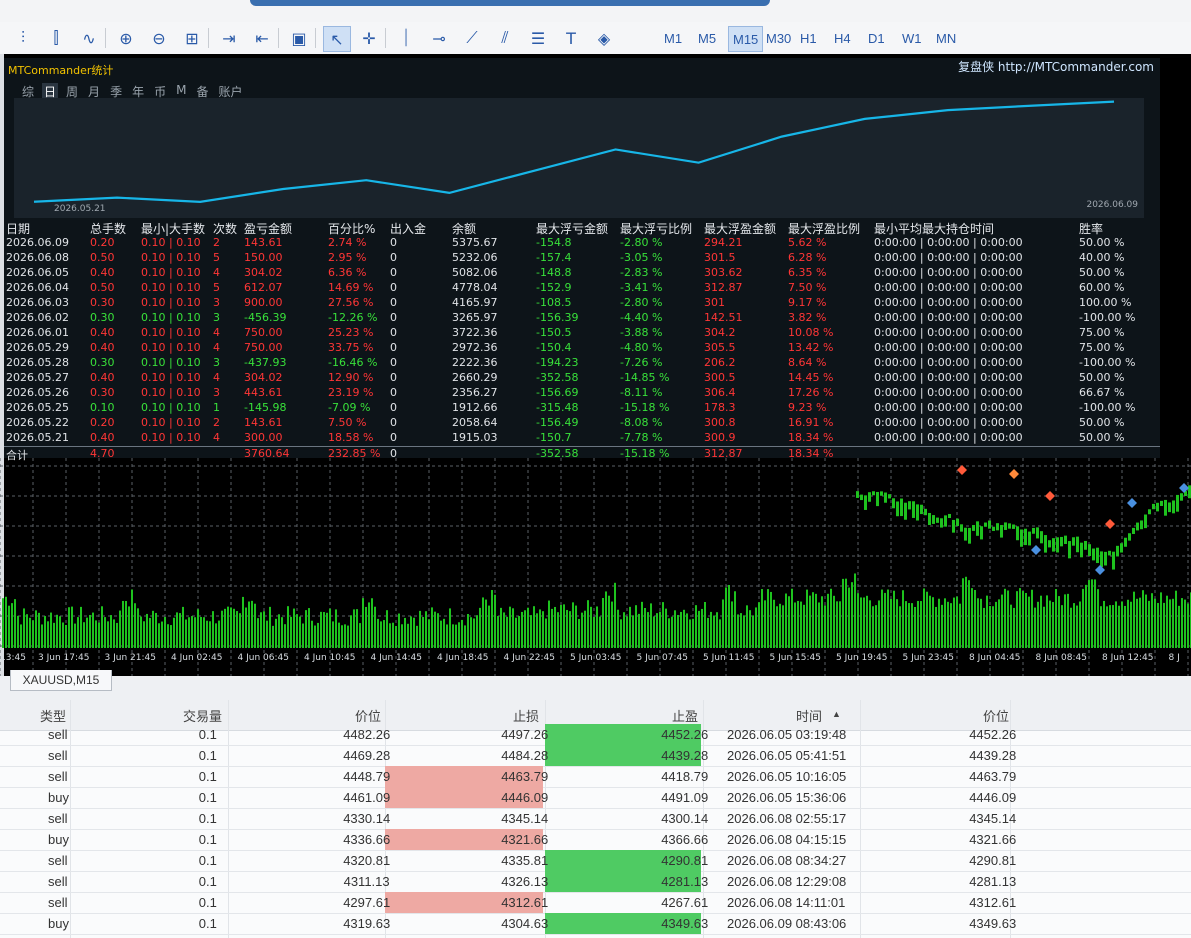 Image resolution: width=1191 pixels, height=938 pixels. I want to click on time-axis-label: 3 Jun 21:45, so click(130, 658).